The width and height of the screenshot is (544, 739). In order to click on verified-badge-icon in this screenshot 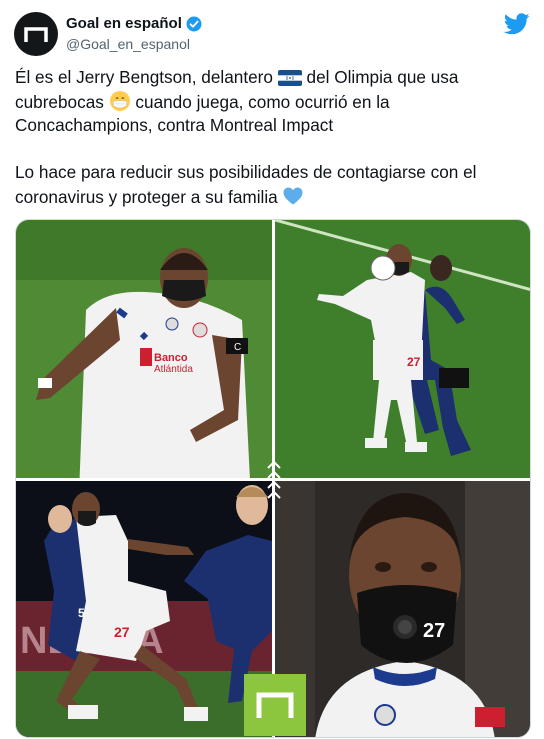, I will do `click(194, 23)`.